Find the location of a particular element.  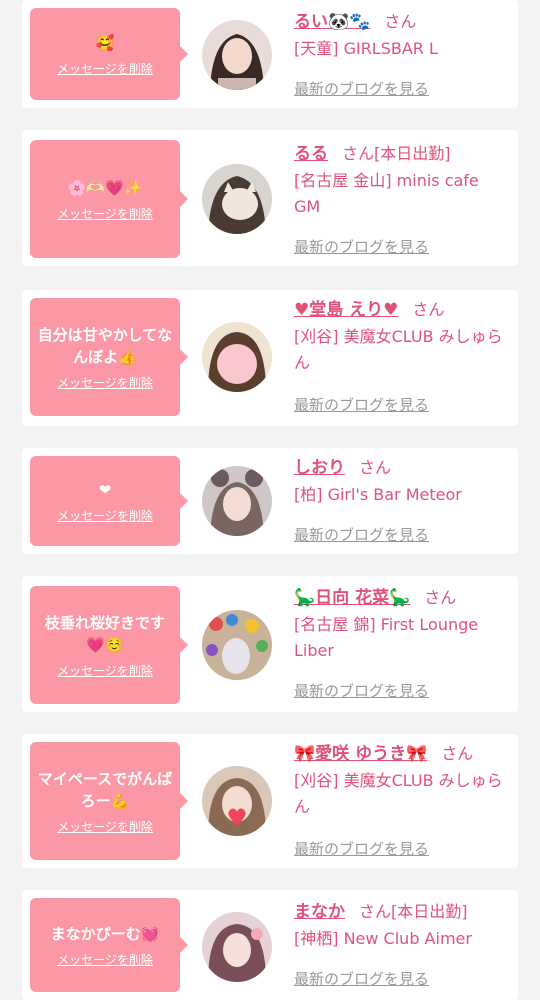

girl-name-link: るい🐼🐾 is located at coordinates (332, 22).